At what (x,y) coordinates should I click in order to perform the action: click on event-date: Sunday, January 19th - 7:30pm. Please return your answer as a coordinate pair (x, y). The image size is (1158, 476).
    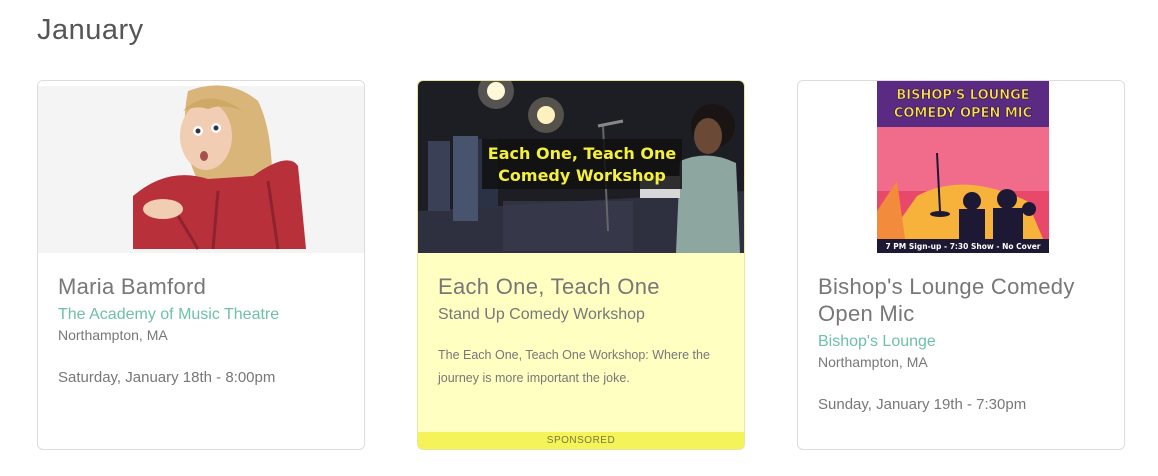
    Looking at the image, I should click on (922, 404).